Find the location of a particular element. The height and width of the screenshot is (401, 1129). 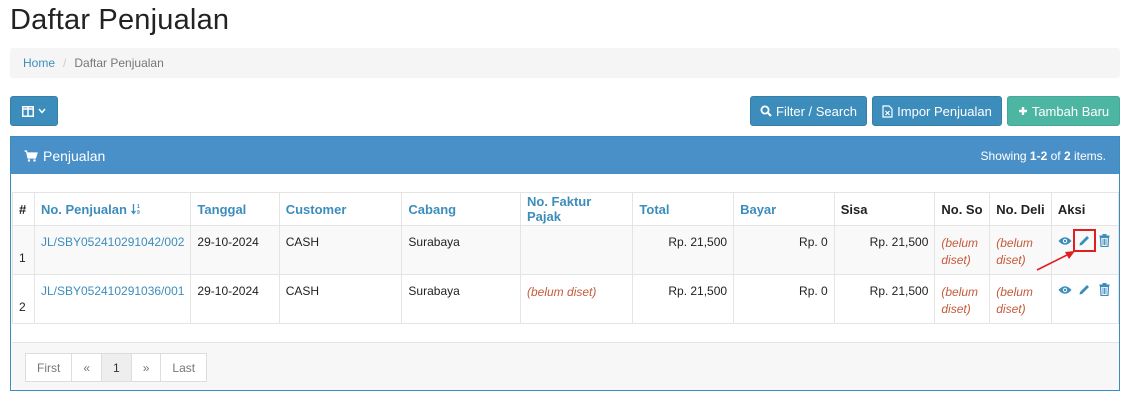

tax-invoice-cell: (belum diset) is located at coordinates (576, 299).